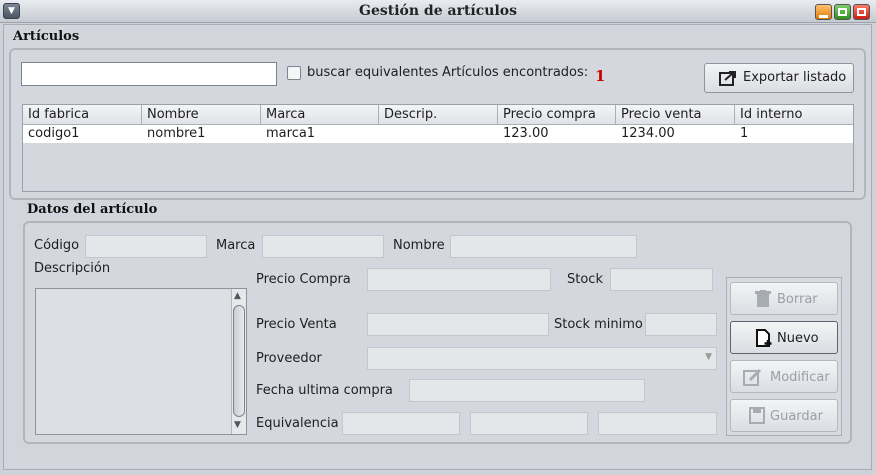  Describe the element at coordinates (146, 246) in the screenshot. I see `codigo-field` at that location.